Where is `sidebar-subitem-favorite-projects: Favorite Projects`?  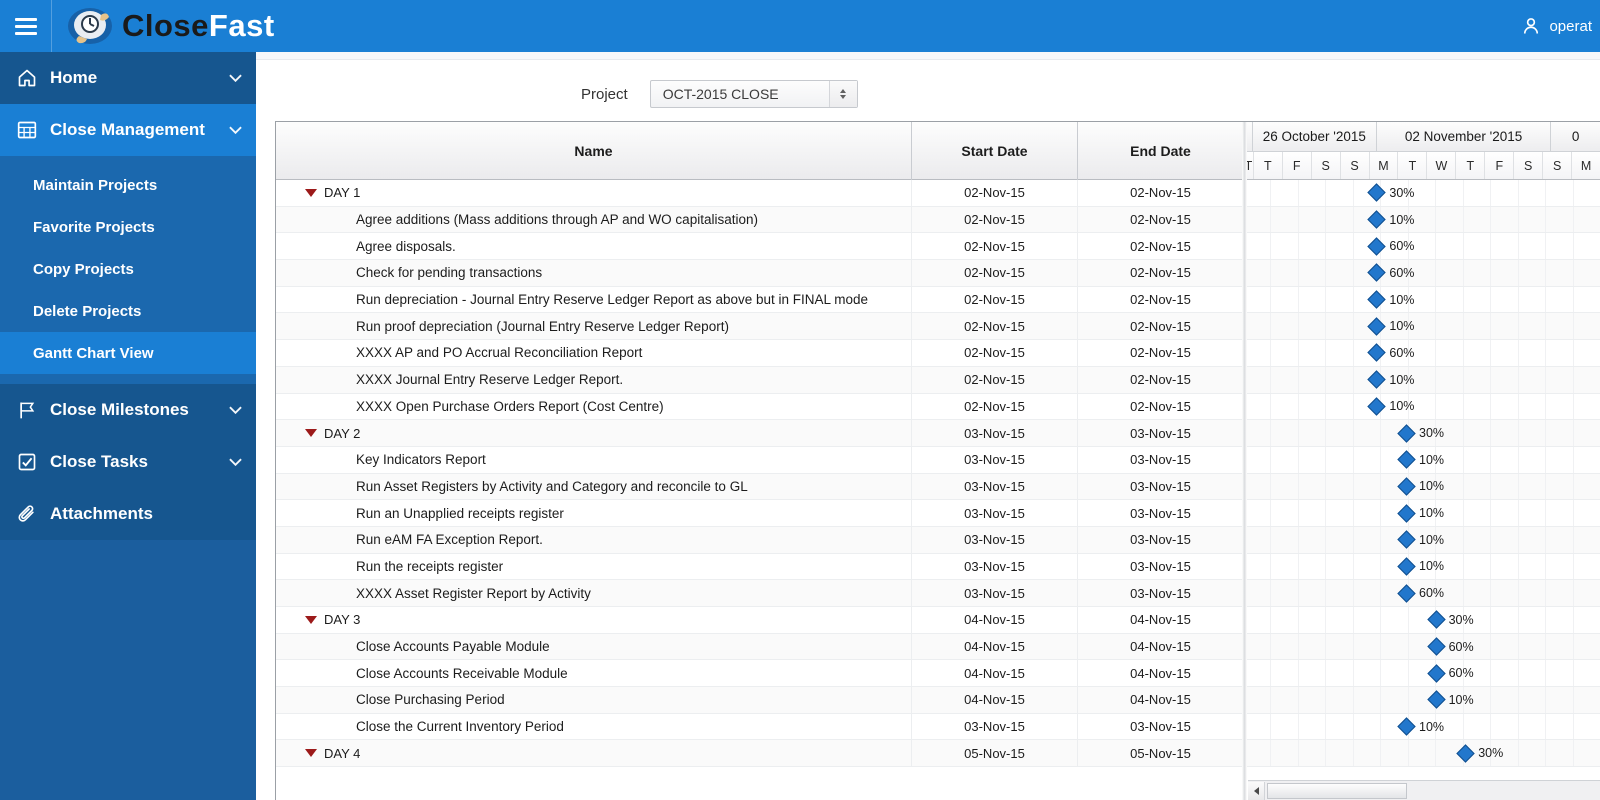
sidebar-subitem-favorite-projects: Favorite Projects is located at coordinates (128, 227).